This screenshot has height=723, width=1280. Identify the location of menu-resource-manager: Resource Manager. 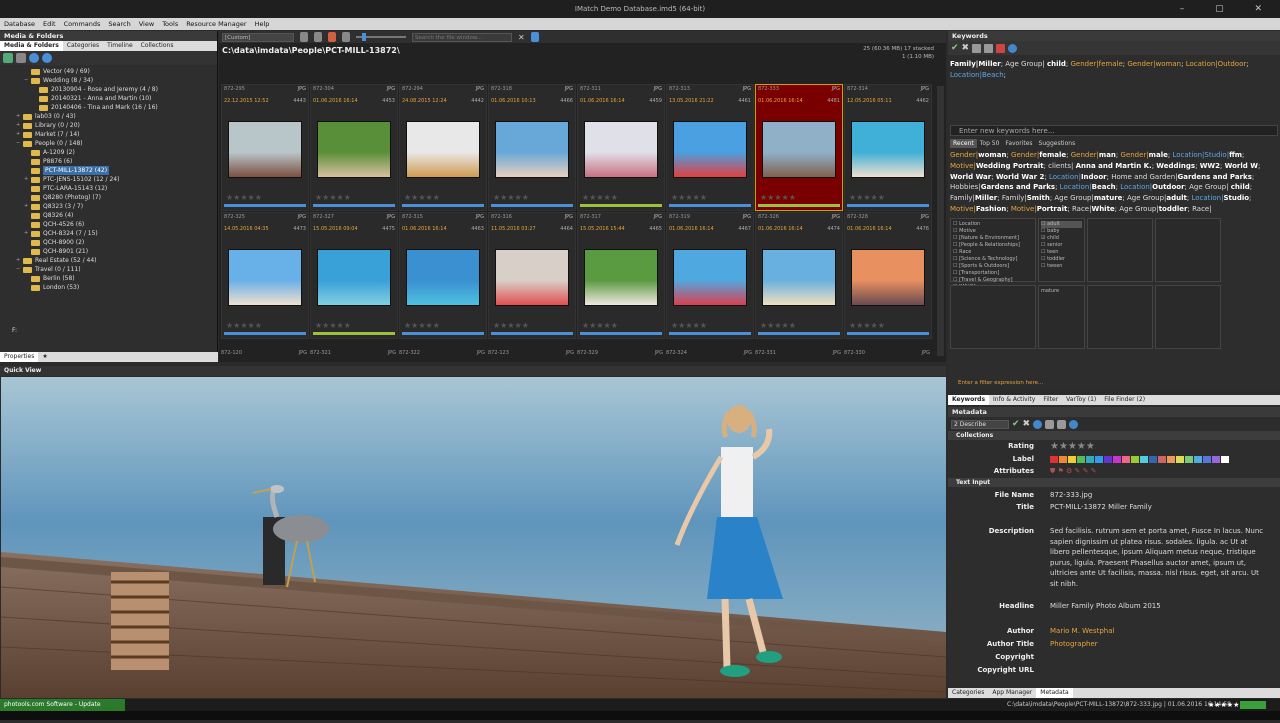
(216, 24).